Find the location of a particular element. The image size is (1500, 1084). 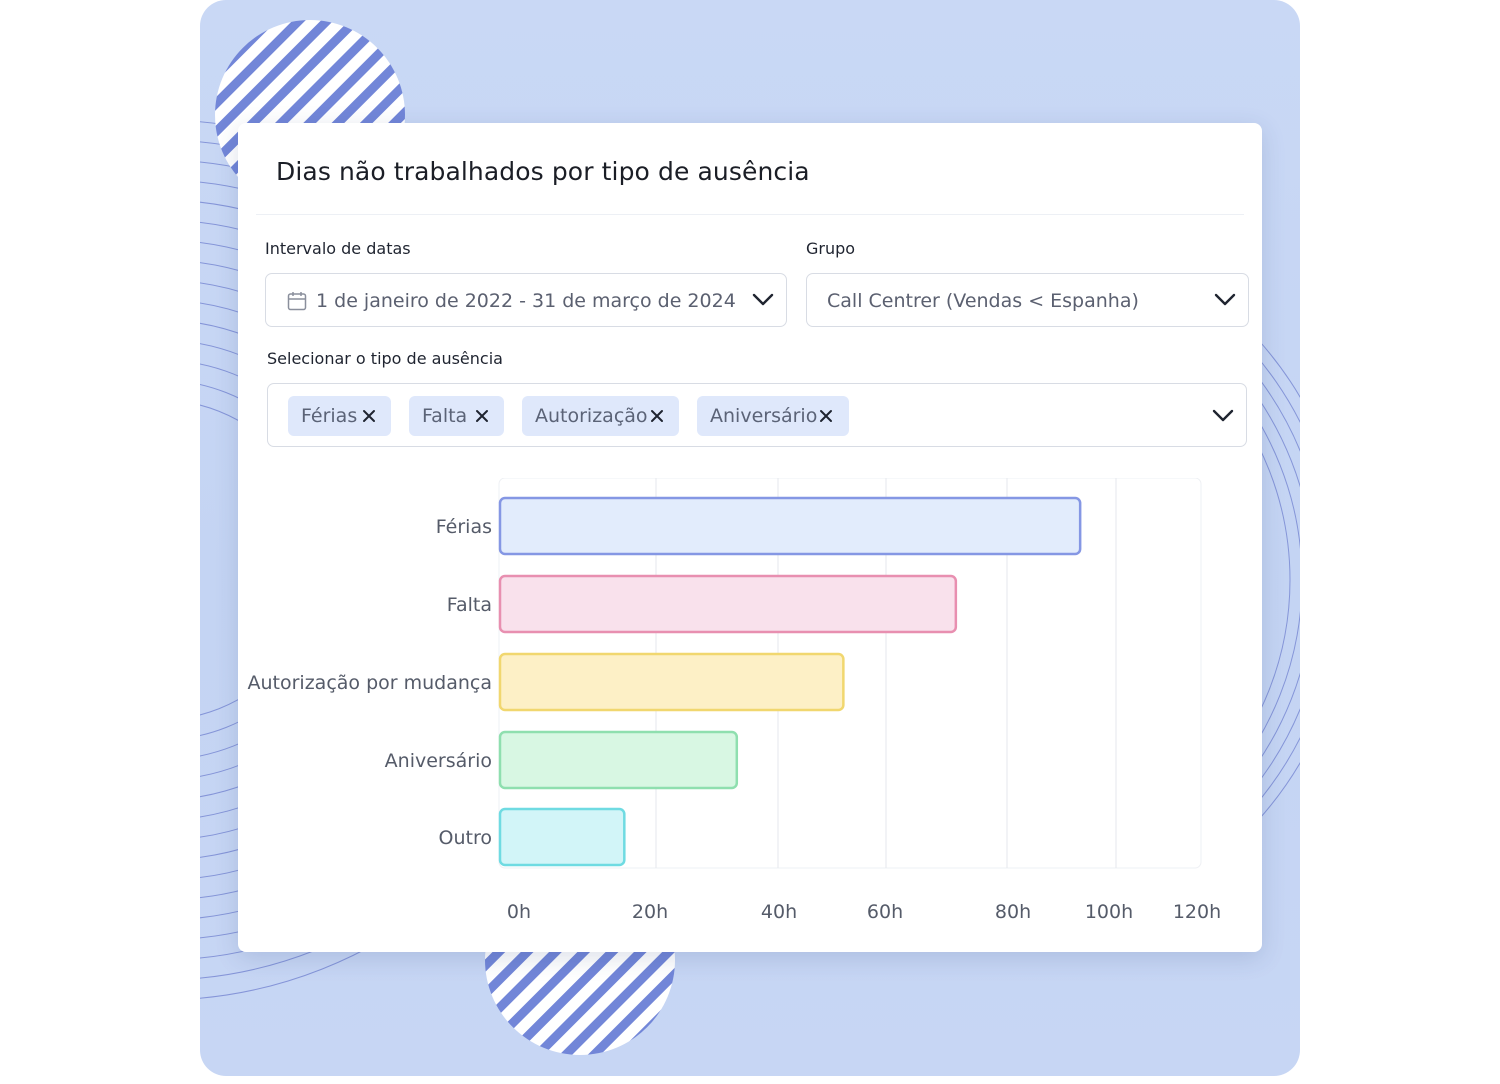

x-tick-label: 20h is located at coordinates (650, 912).